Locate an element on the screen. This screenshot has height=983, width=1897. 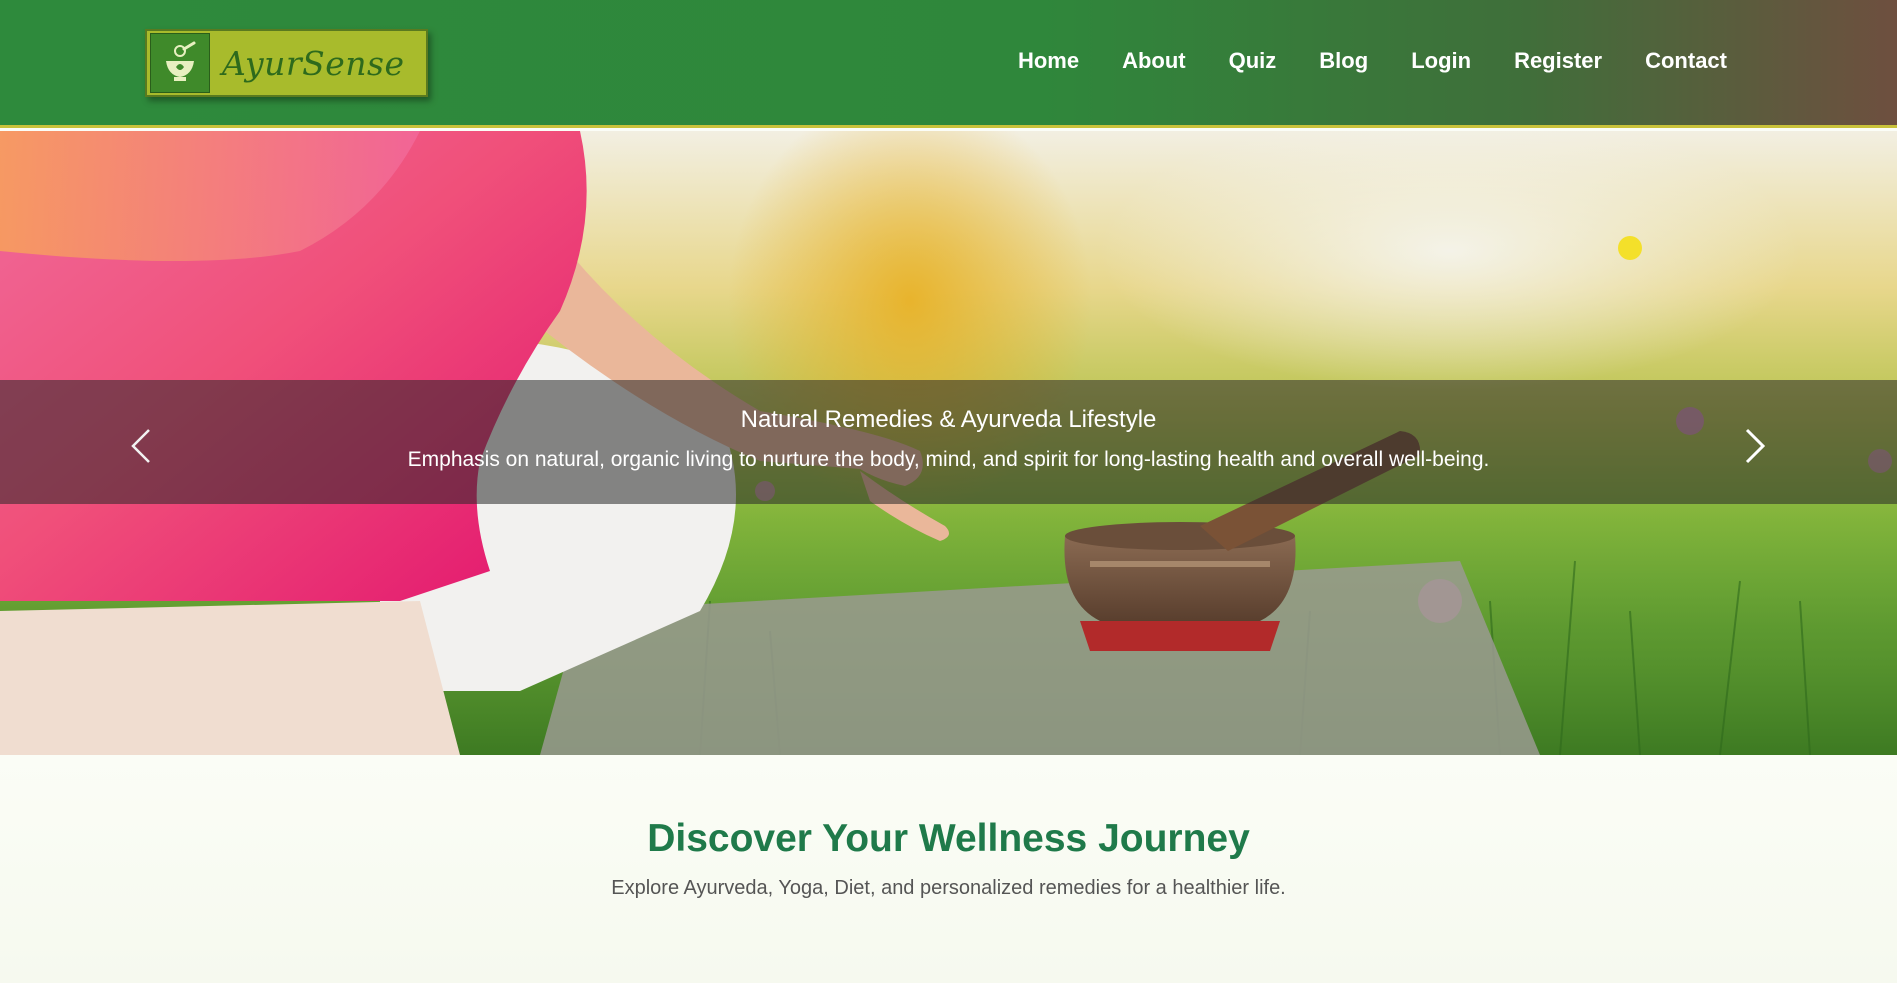
chevron-left-icon is located at coordinates (140, 446).